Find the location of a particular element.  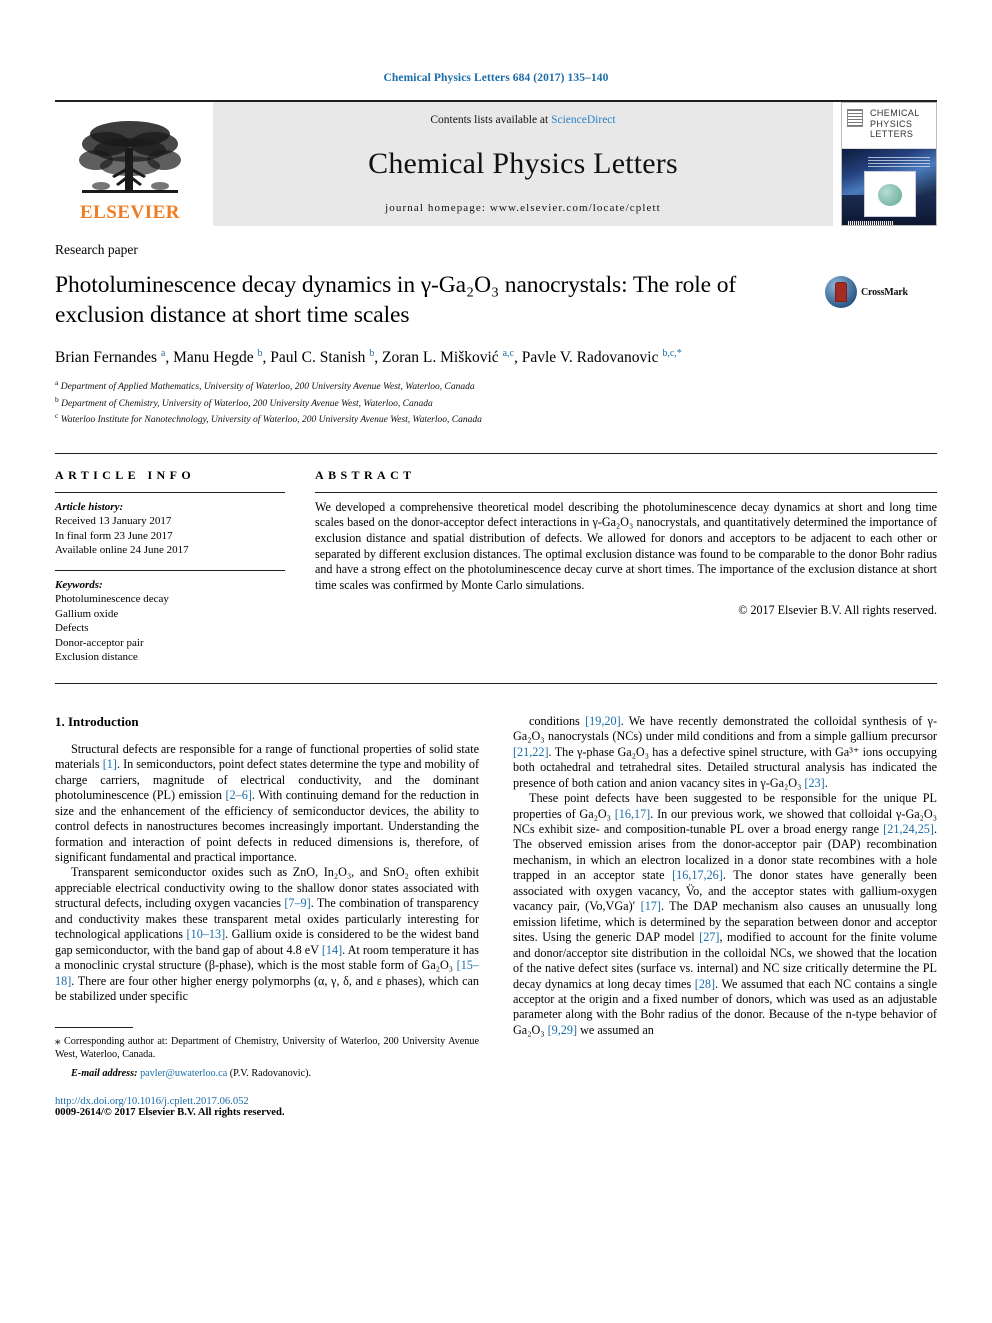

cover-subtext-lines is located at coordinates (899, 163).